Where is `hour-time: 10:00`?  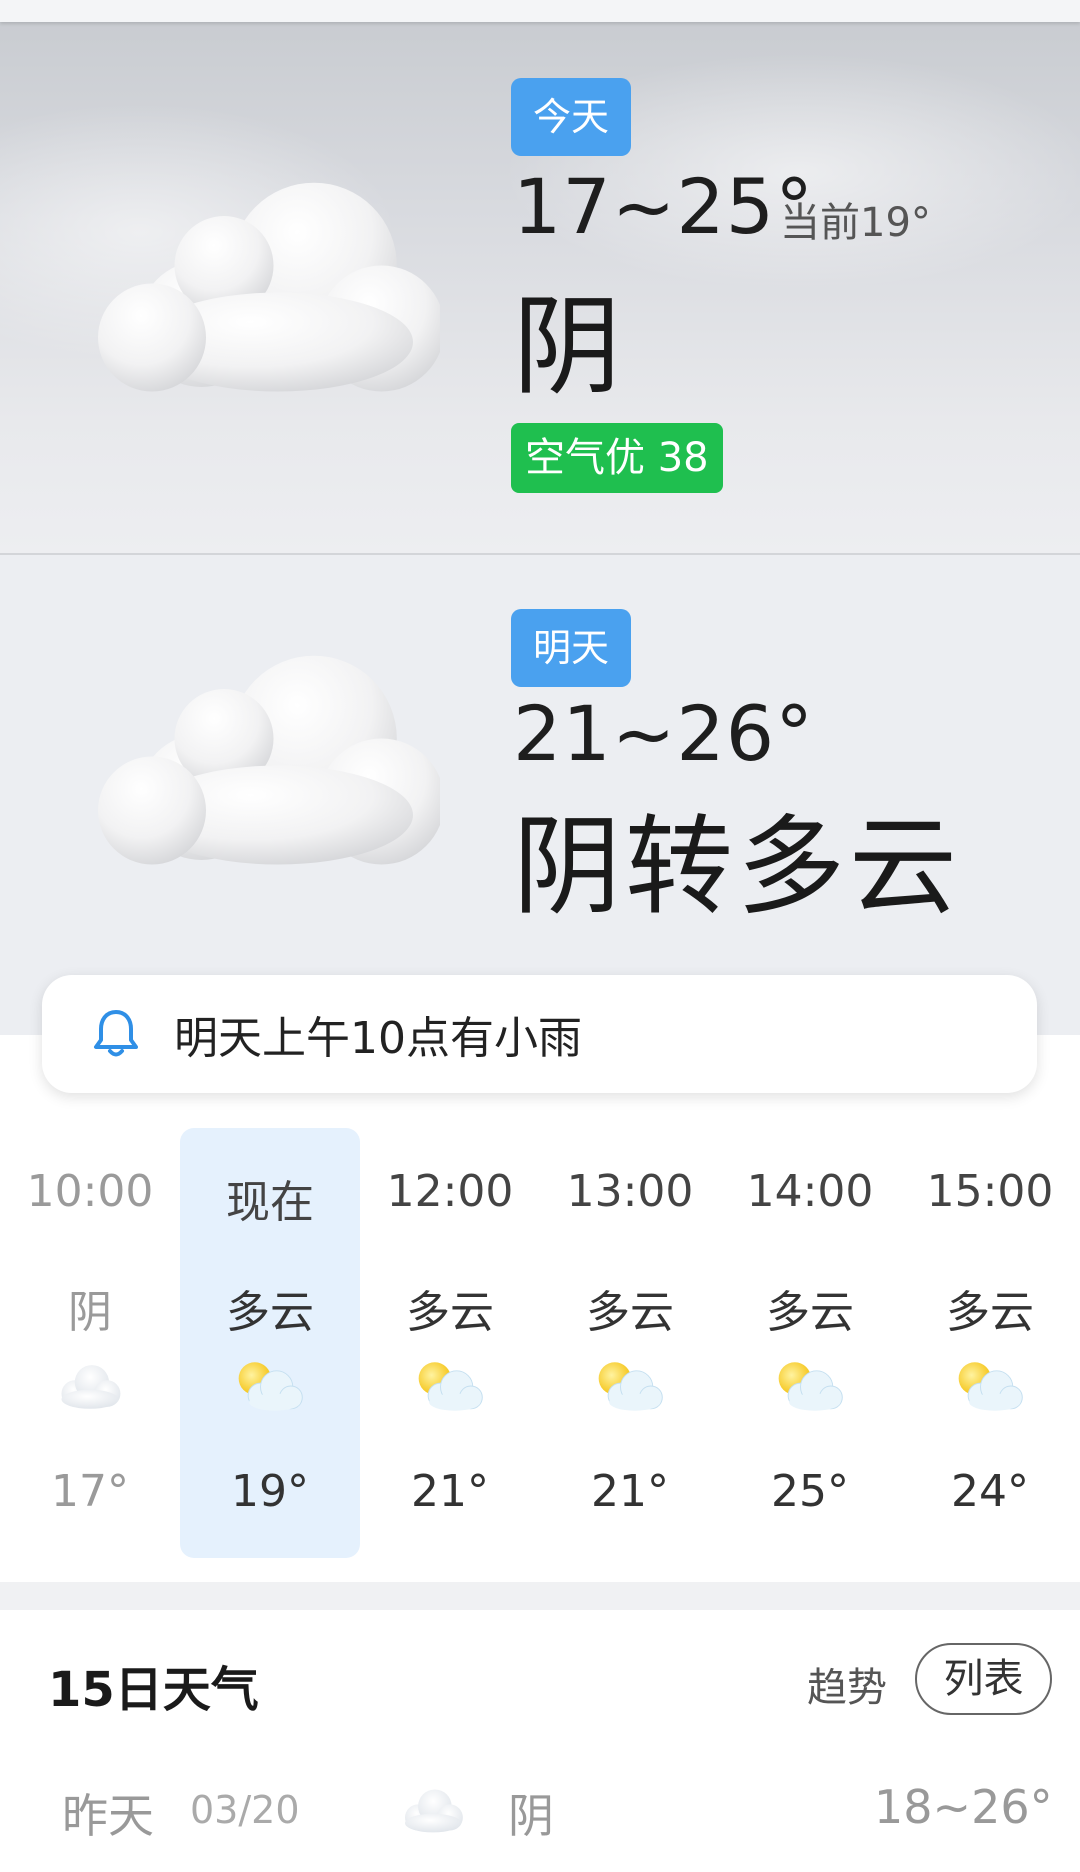
hour-time: 10:00 is located at coordinates (90, 1191).